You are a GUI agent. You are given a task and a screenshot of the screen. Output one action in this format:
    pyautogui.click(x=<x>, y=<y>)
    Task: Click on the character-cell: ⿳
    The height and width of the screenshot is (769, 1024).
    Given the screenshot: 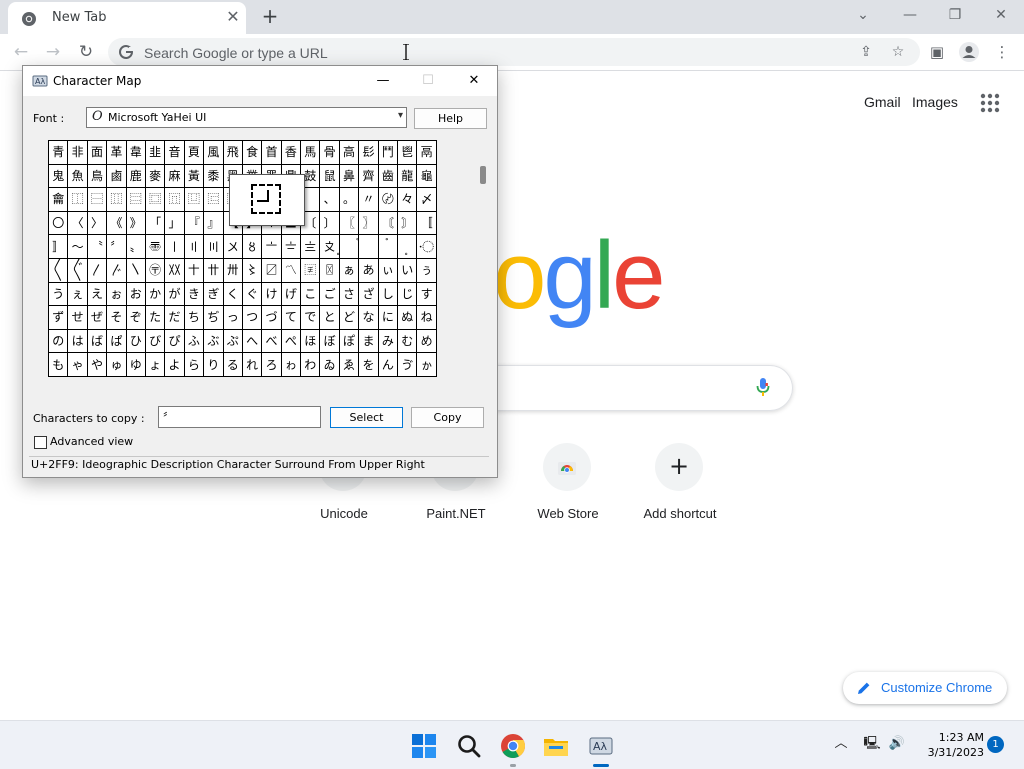 What is the action you would take?
    pyautogui.click(x=135, y=199)
    